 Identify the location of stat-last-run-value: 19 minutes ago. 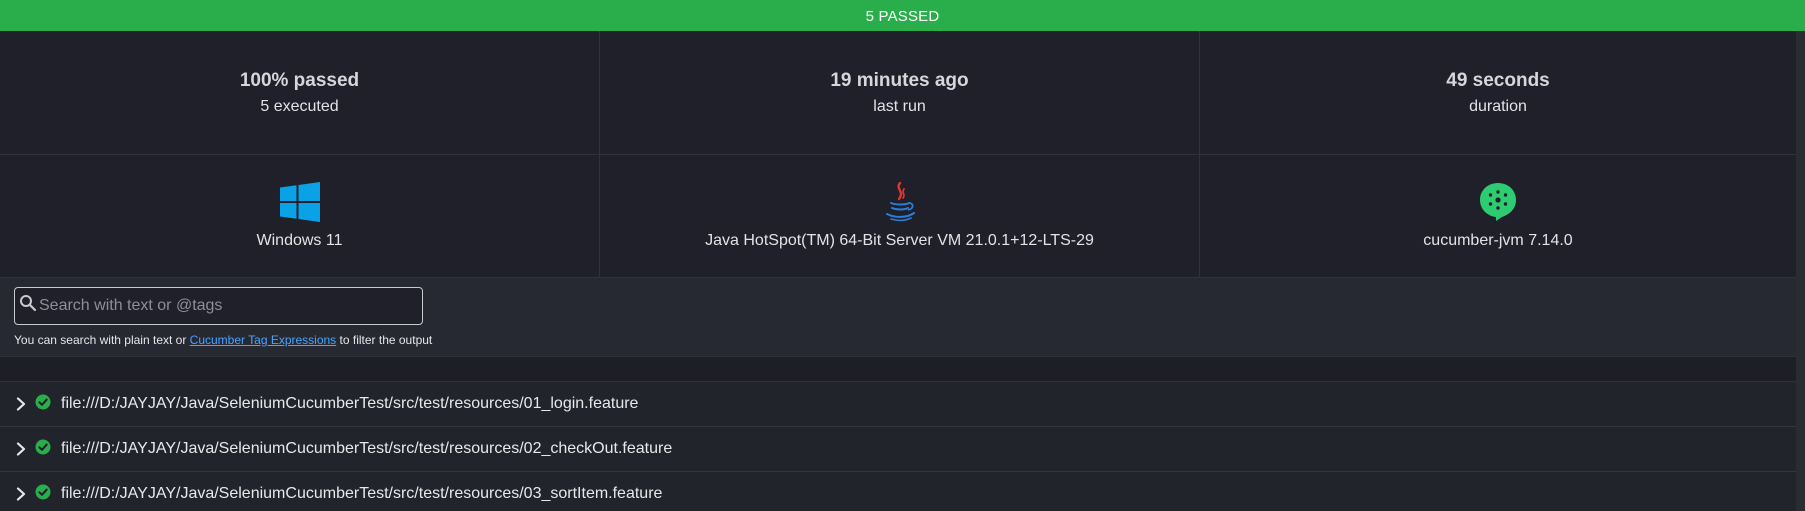
(899, 80).